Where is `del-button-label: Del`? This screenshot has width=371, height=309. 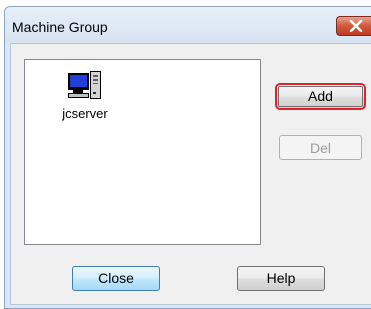
del-button-label: Del is located at coordinates (320, 148).